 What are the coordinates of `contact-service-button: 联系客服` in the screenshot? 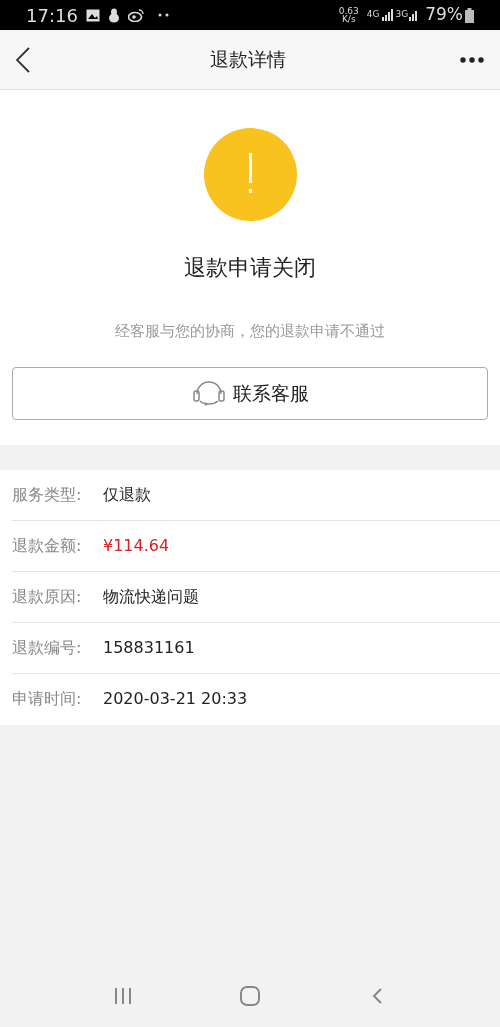 It's located at (250, 393).